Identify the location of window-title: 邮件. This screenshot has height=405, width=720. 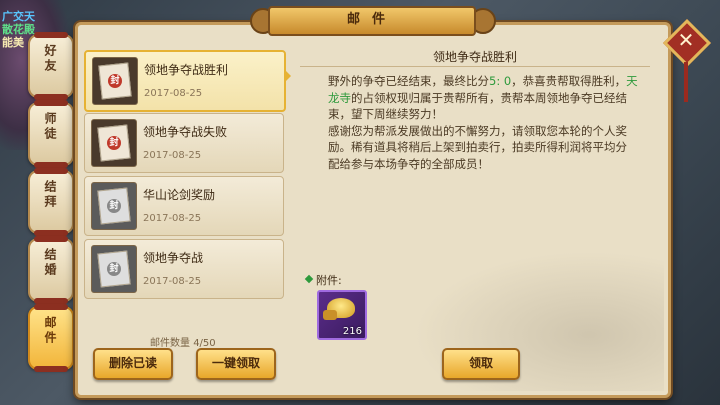
(372, 21).